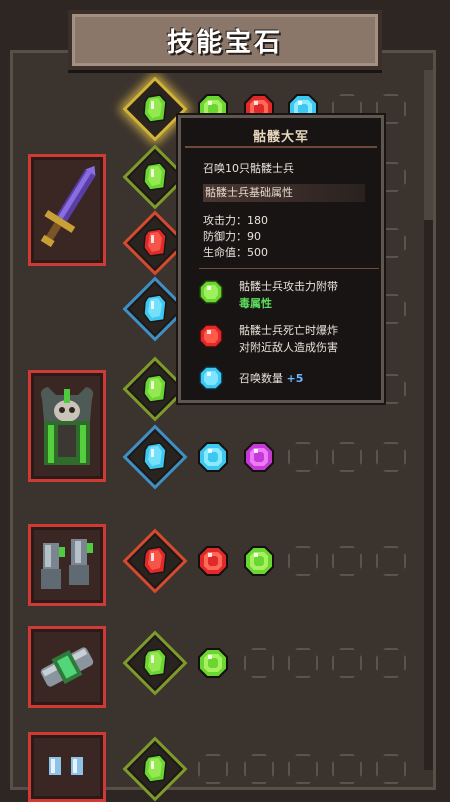  I want to click on charm-icon, so click(66, 766).